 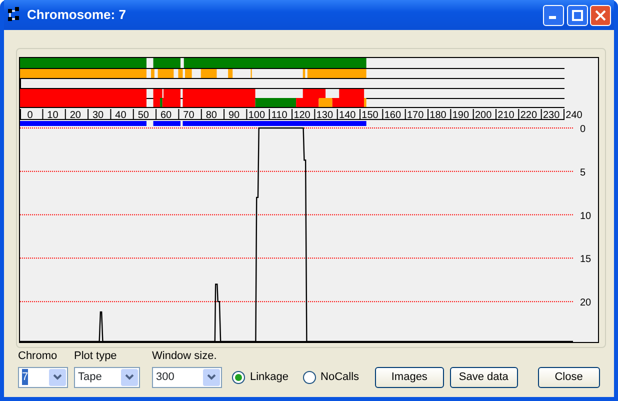 What do you see at coordinates (370, 115) in the screenshot?
I see `axis-tick-label: 150` at bounding box center [370, 115].